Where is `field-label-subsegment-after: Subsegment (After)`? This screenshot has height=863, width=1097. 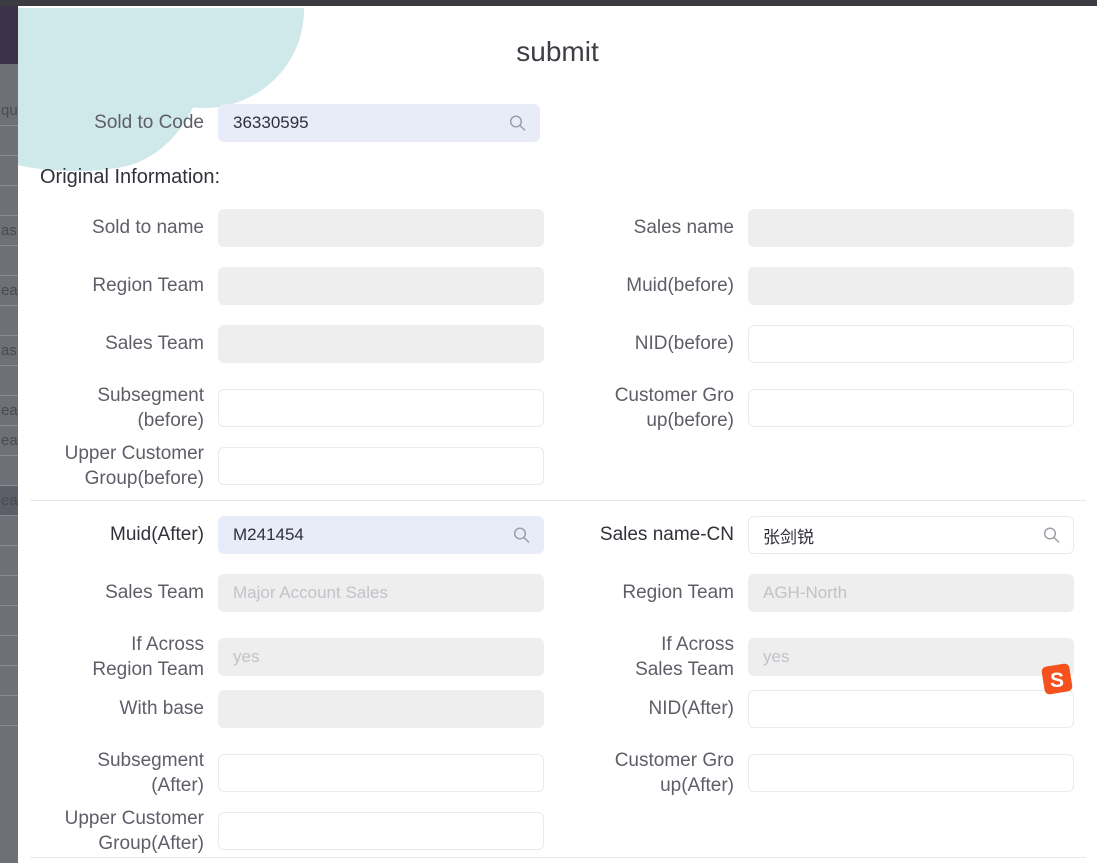 field-label-subsegment-after: Subsegment (After) is located at coordinates (150, 773).